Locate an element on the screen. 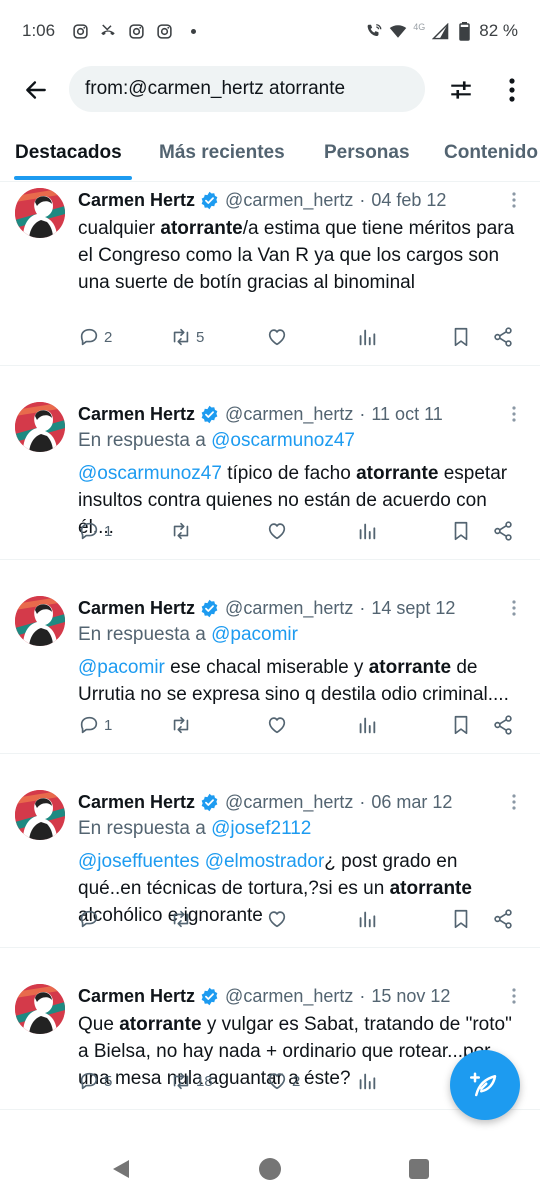 This screenshot has width=540, height=1199. tweet-header: Carmen Hertz @carmen_hertz · 06 mar 12 is located at coordinates (265, 802).